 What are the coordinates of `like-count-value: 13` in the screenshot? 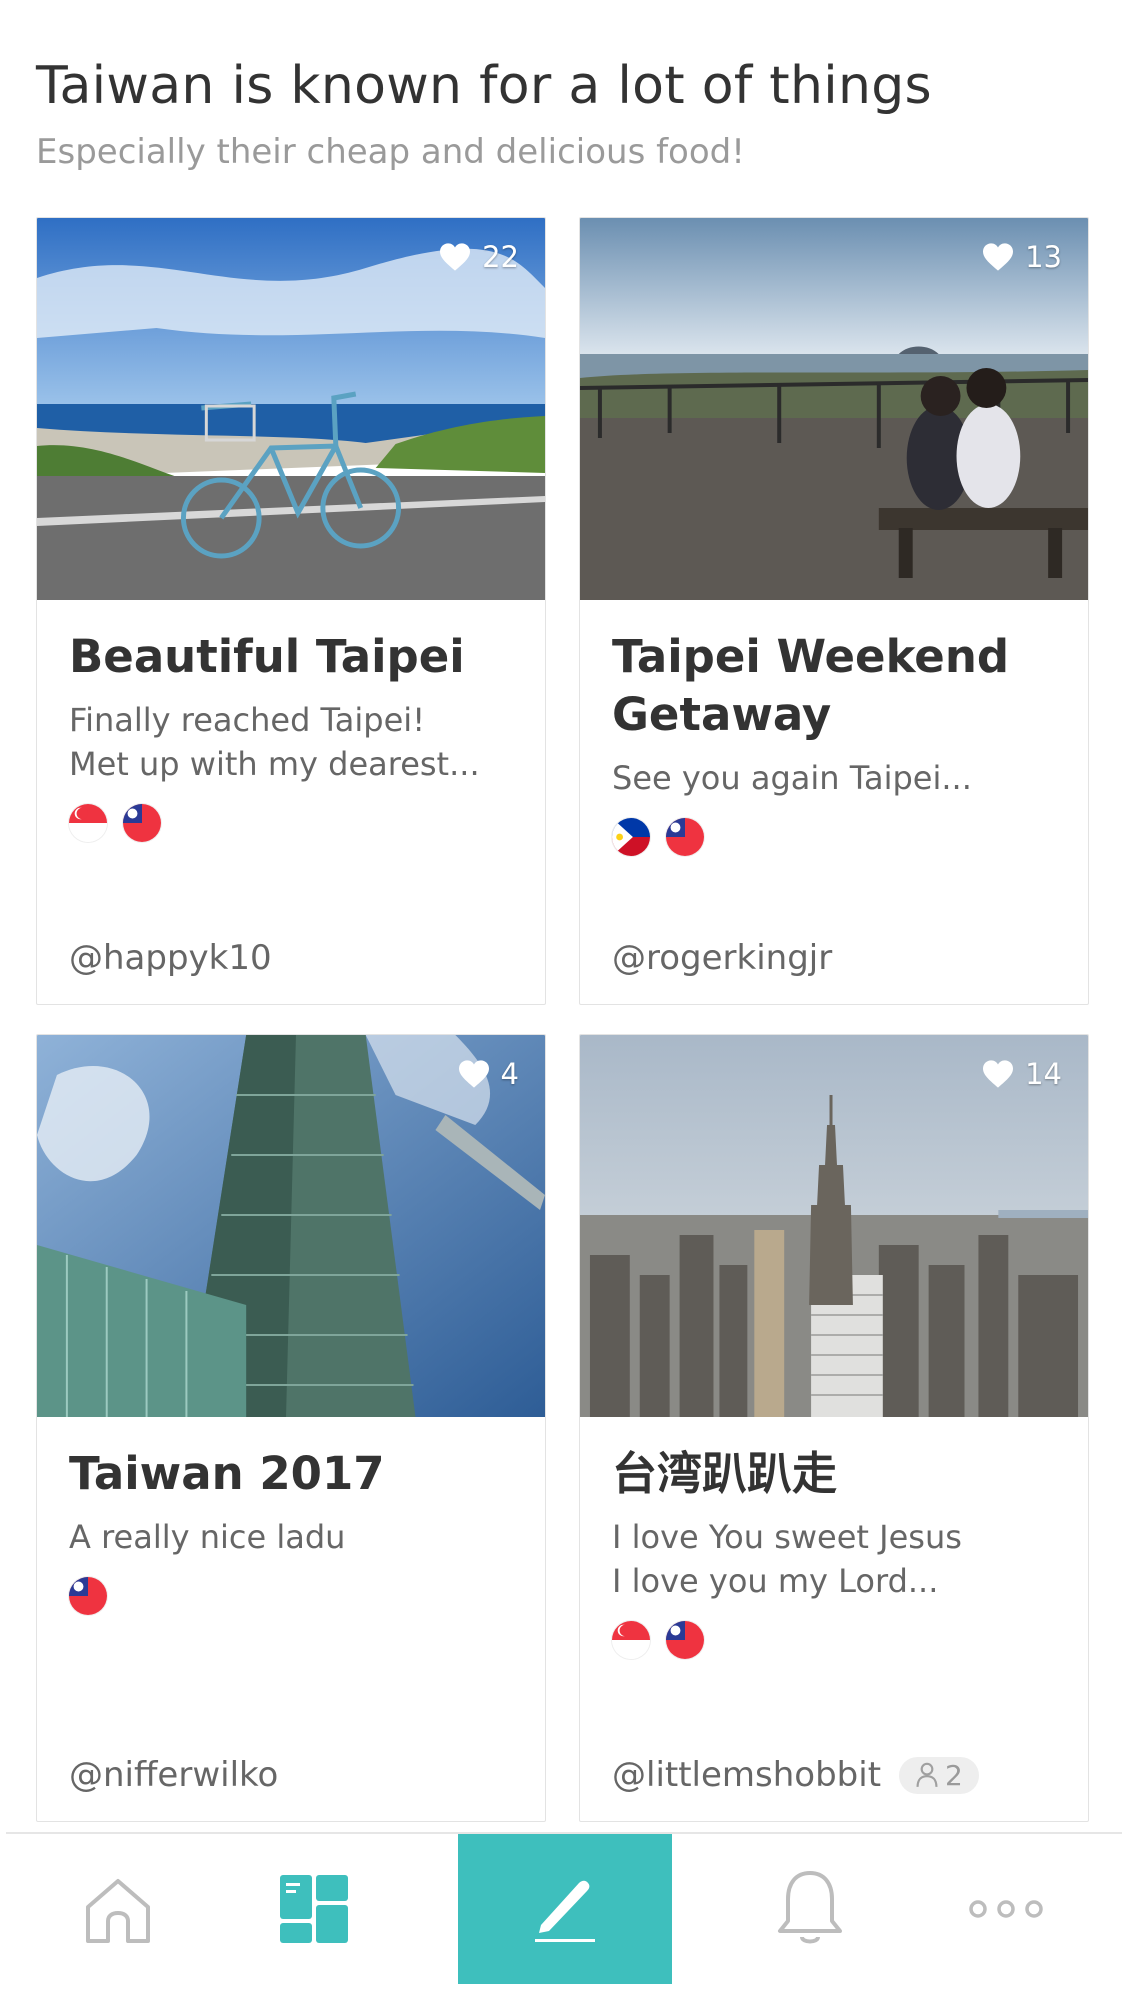 It's located at (1043, 257).